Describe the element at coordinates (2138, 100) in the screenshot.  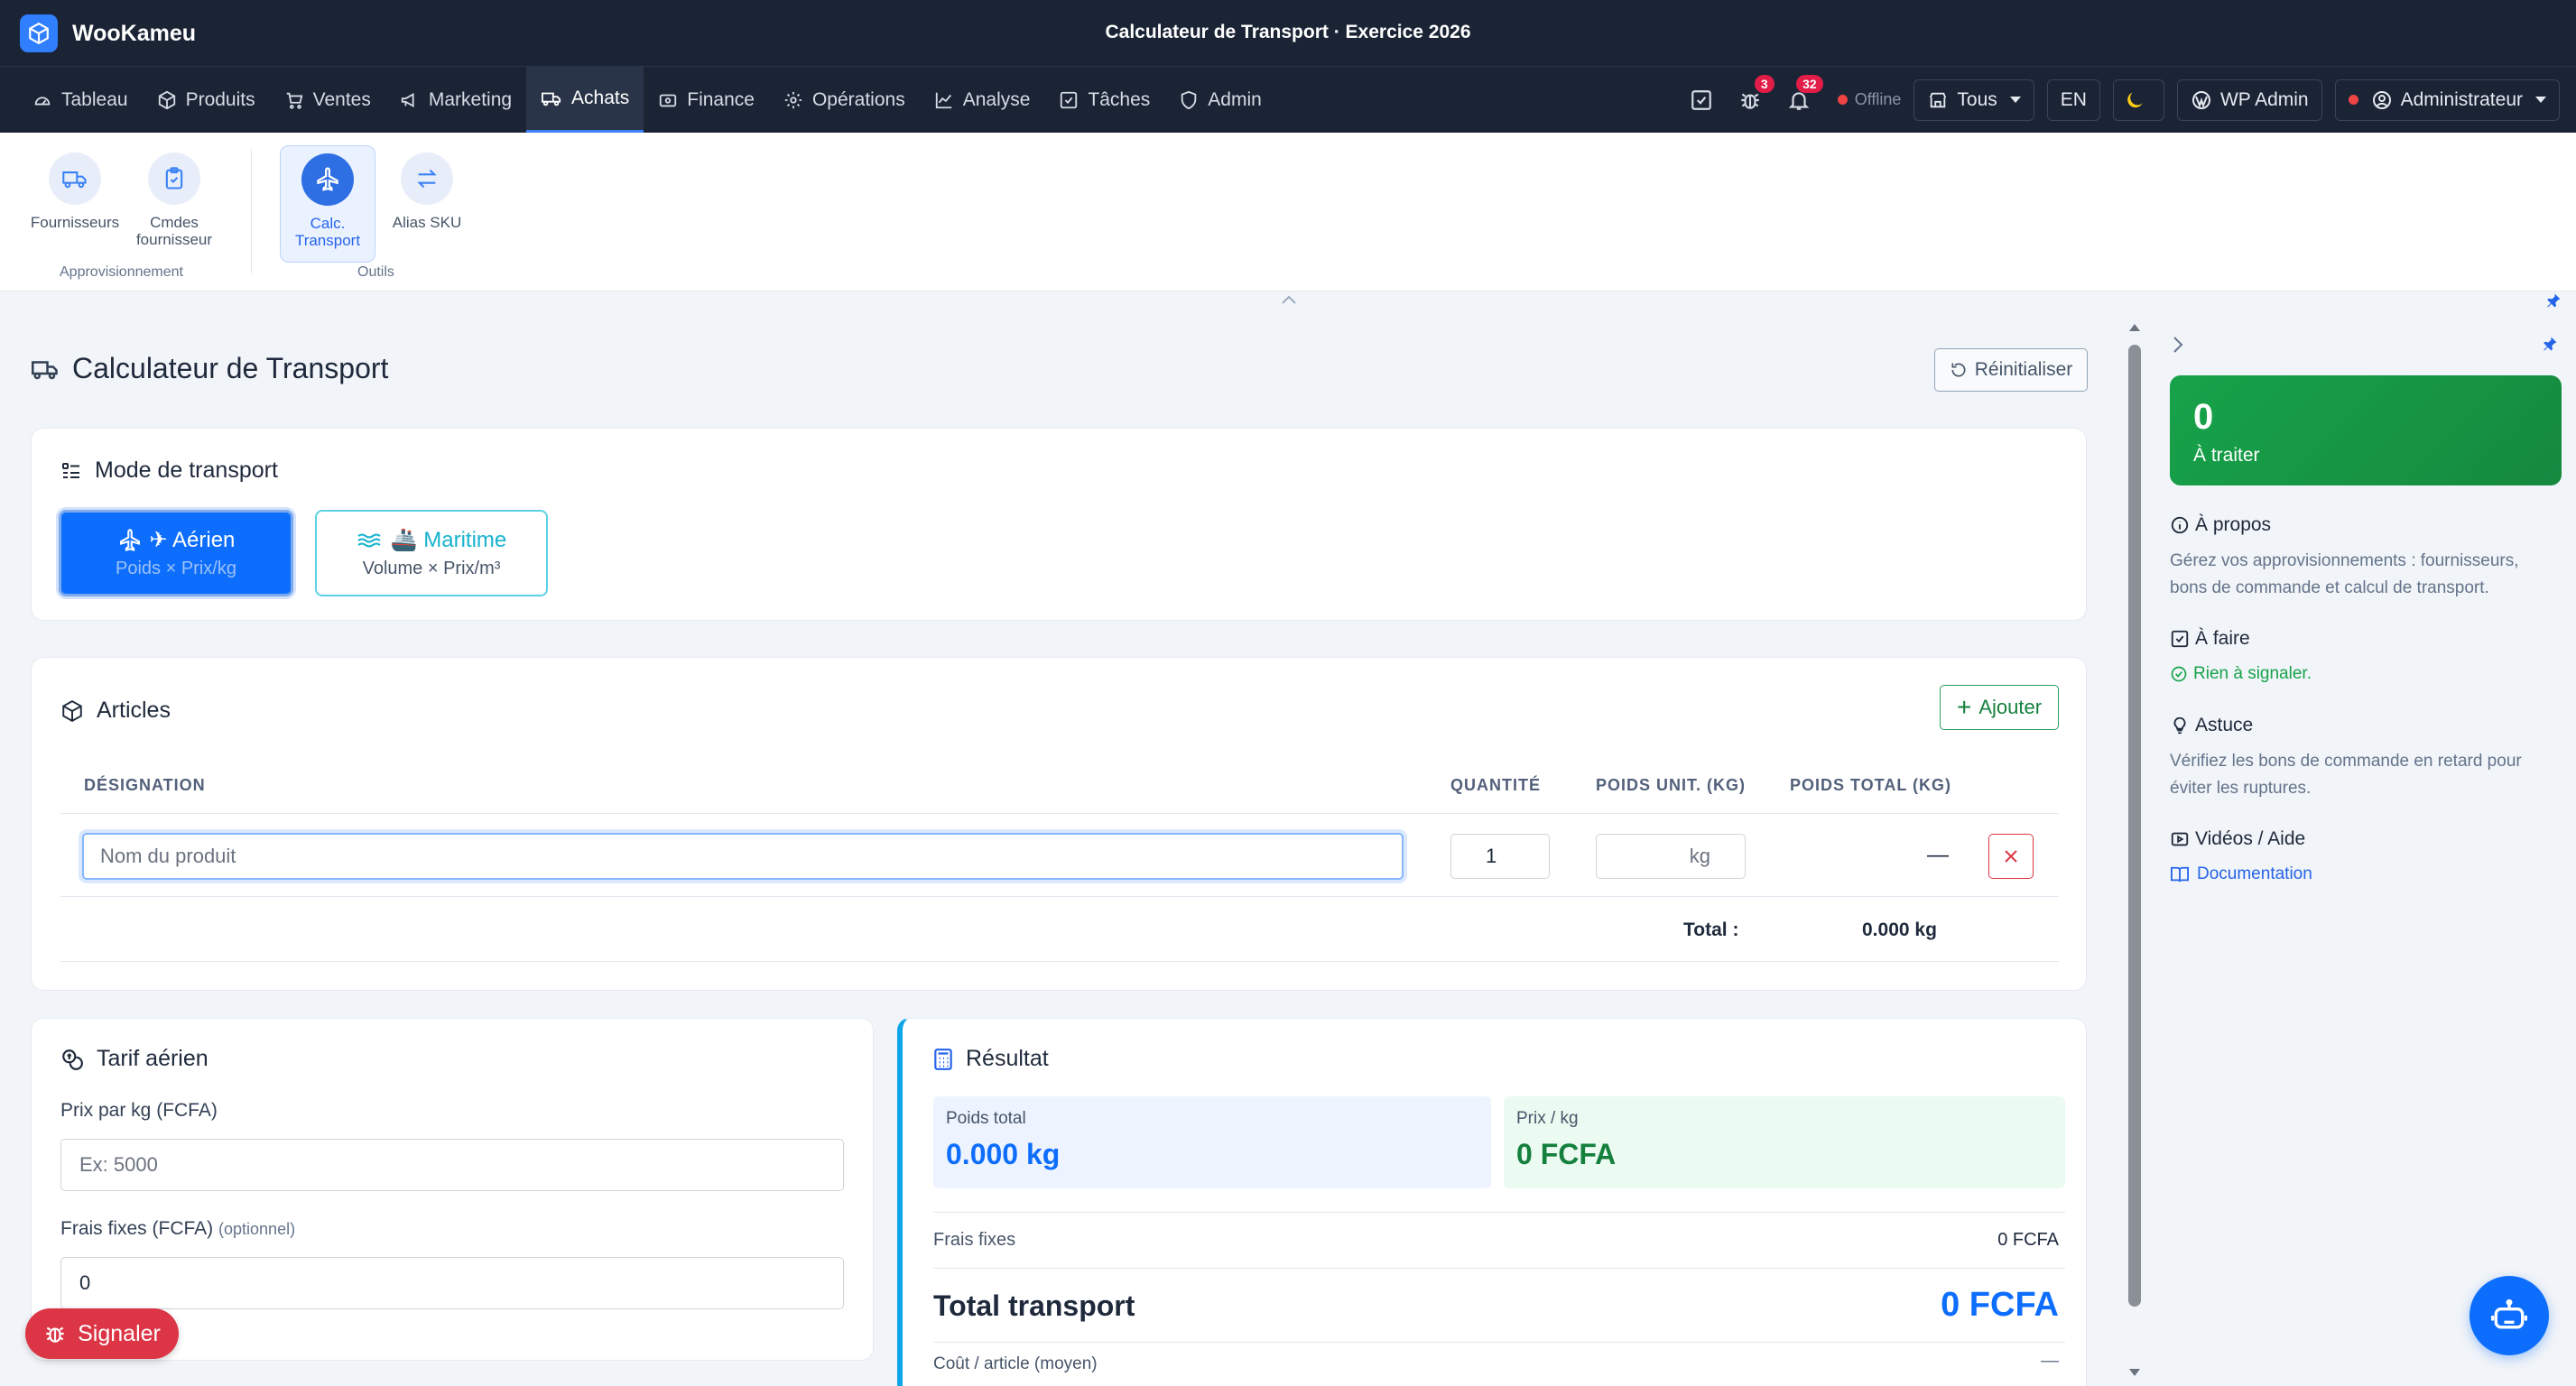
I see `theme-toggle` at that location.